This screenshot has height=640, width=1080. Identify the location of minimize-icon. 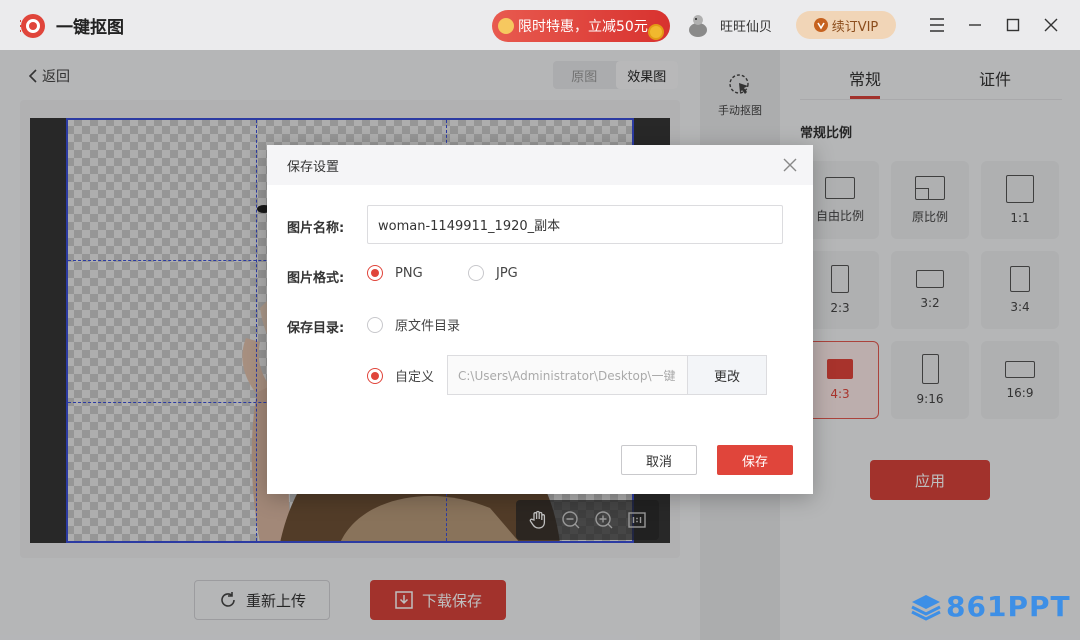
(975, 25).